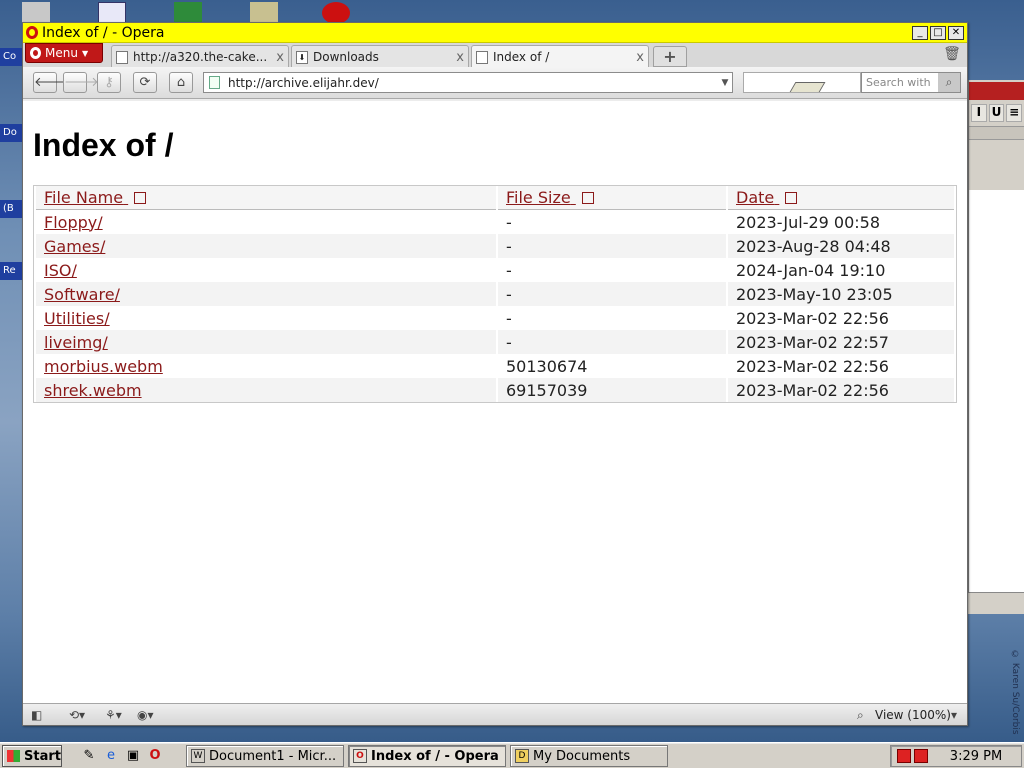  I want to click on forward-button: 🡒, so click(81, 82).